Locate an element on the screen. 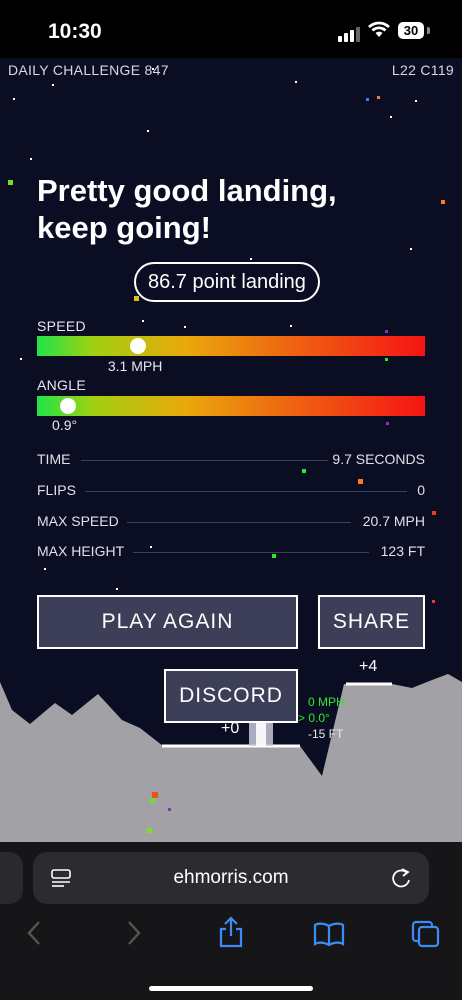 Image resolution: width=462 pixels, height=1000 pixels. home-indicator is located at coordinates (231, 988).